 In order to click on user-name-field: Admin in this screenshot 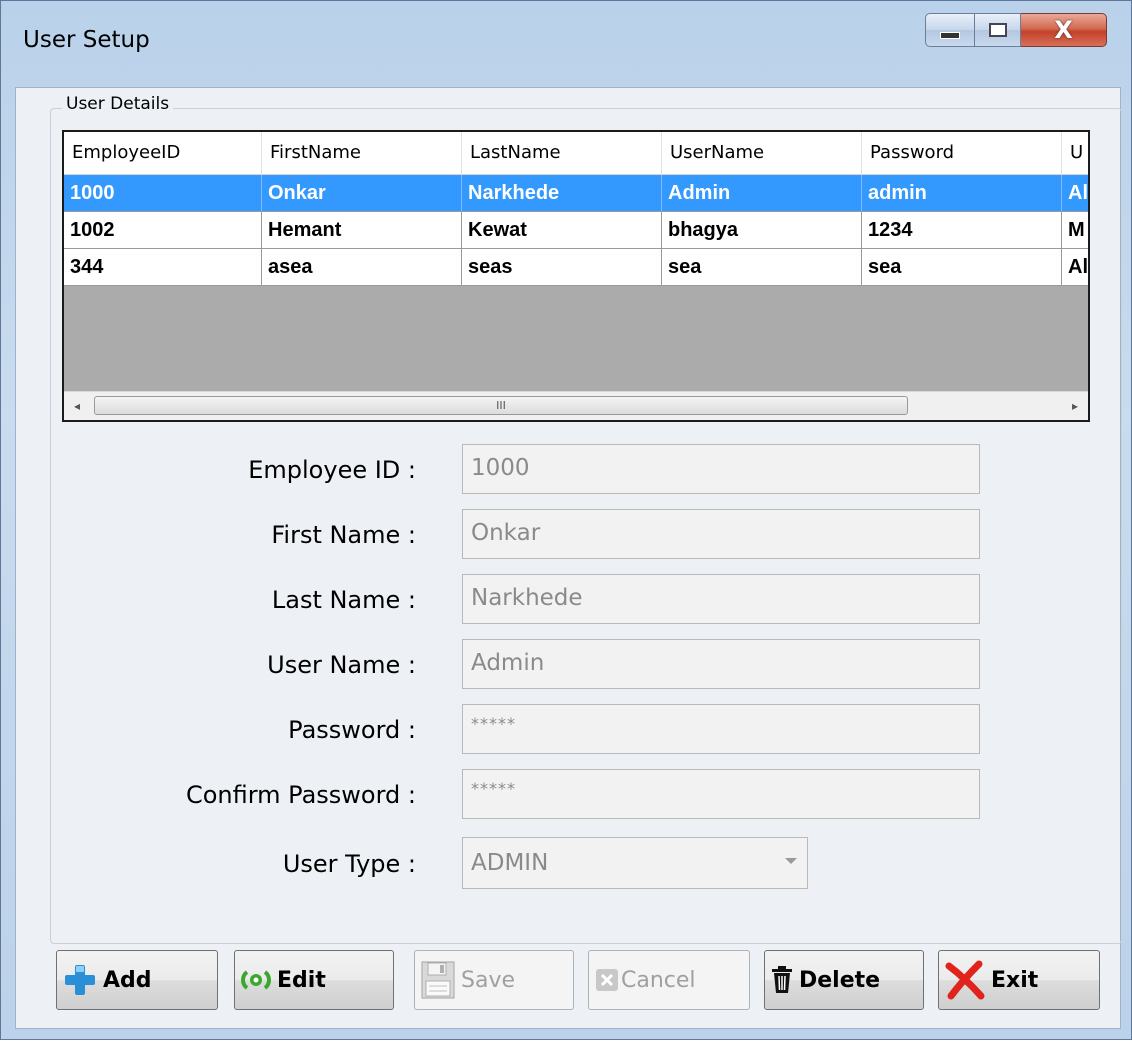, I will do `click(721, 664)`.